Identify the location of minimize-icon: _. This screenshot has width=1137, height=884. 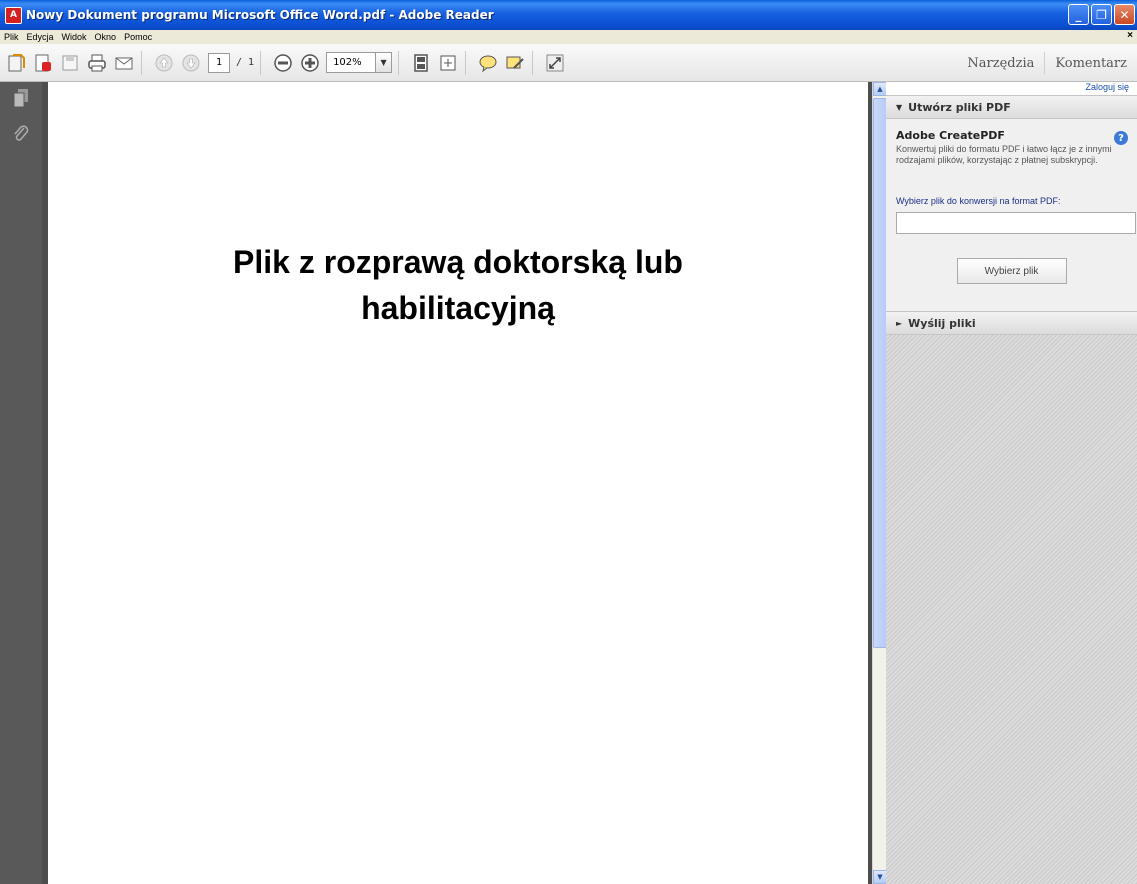
(1078, 14).